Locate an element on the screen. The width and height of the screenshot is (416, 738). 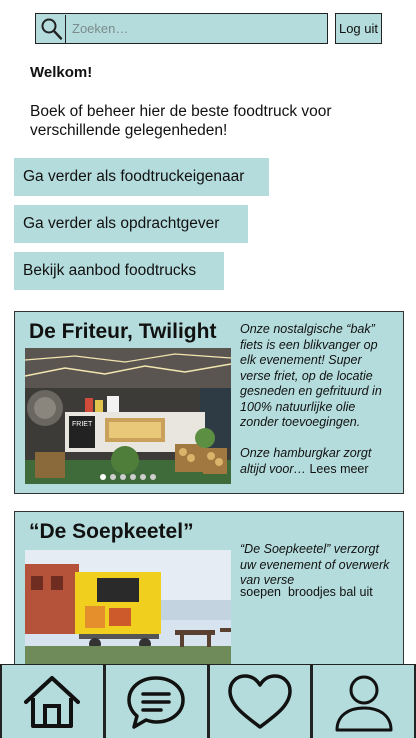
top-bar: Log uit is located at coordinates (208, 28).